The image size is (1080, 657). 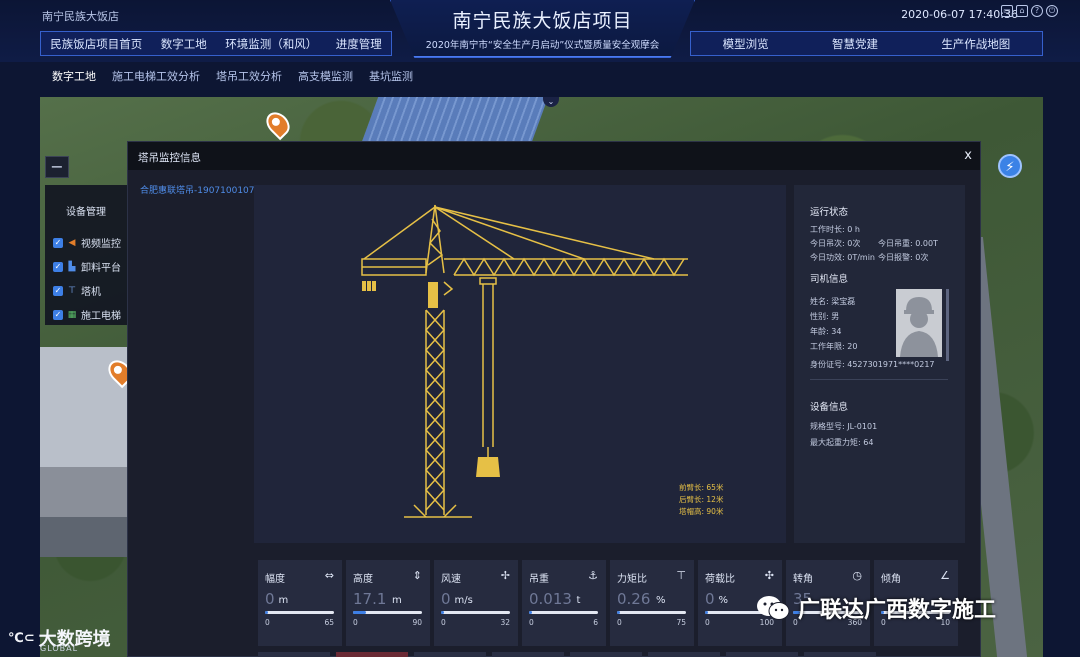 I want to click on gauge-value: 0.26, so click(x=634, y=599).